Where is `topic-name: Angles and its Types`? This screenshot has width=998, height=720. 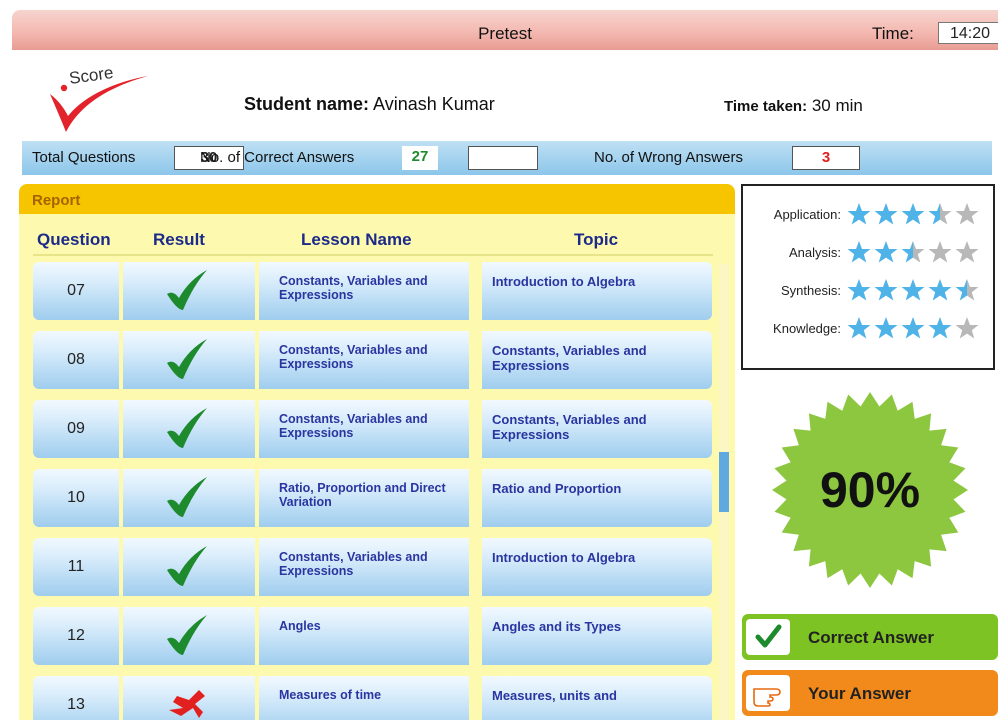
topic-name: Angles and its Types is located at coordinates (557, 626).